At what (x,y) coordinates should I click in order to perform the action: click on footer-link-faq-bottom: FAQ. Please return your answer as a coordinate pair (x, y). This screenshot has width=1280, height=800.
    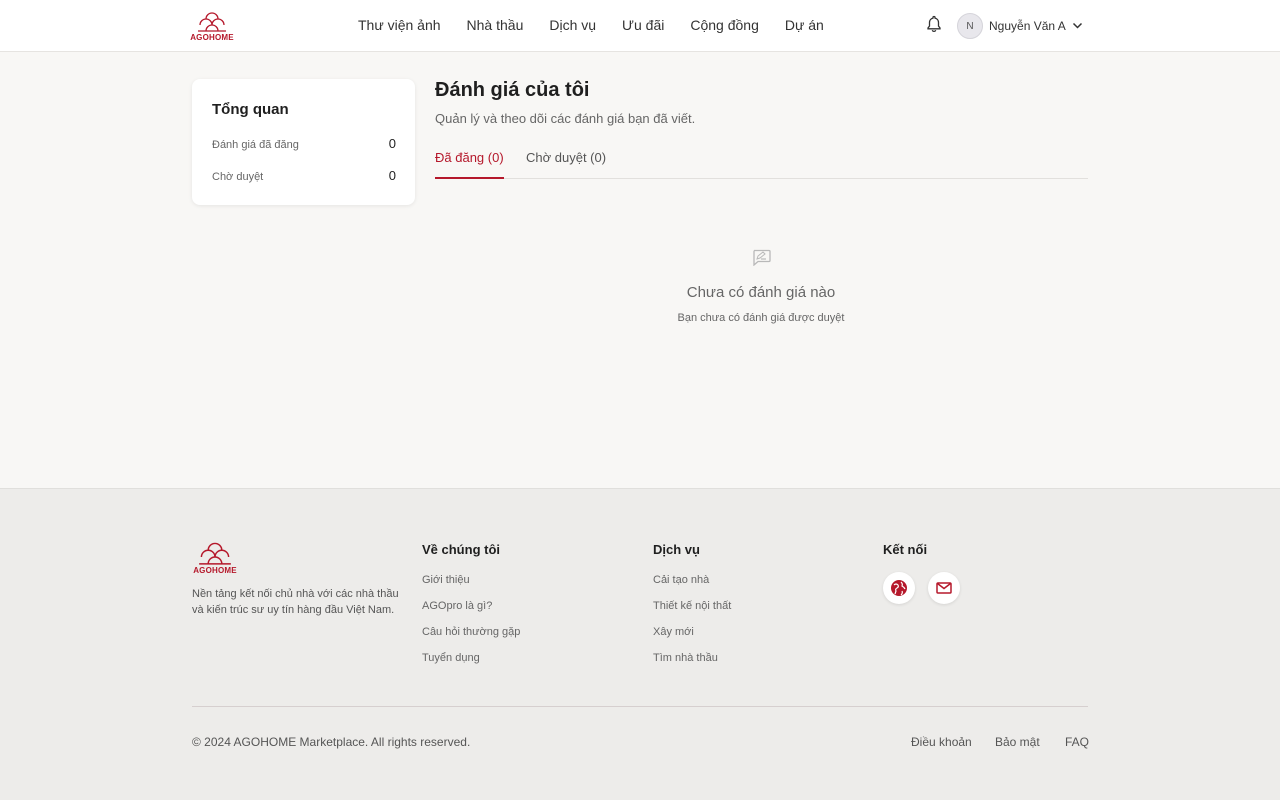
    Looking at the image, I should click on (1077, 742).